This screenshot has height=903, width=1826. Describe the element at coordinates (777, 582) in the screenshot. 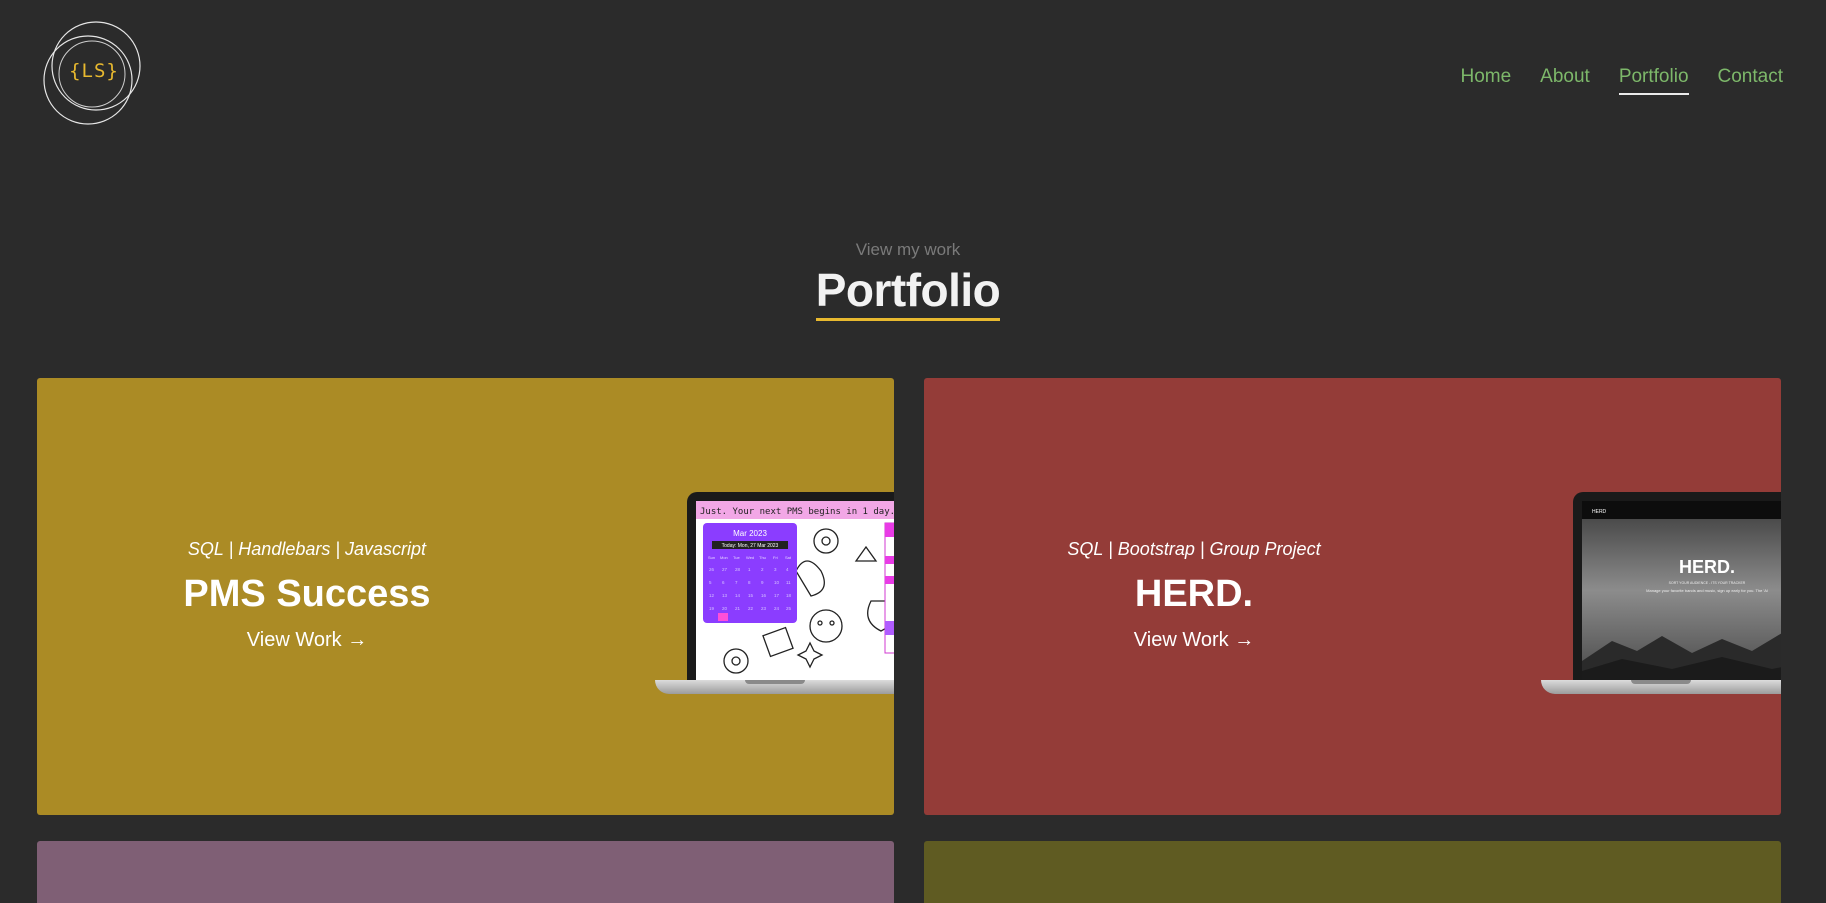

I see `svg-text: 10` at that location.